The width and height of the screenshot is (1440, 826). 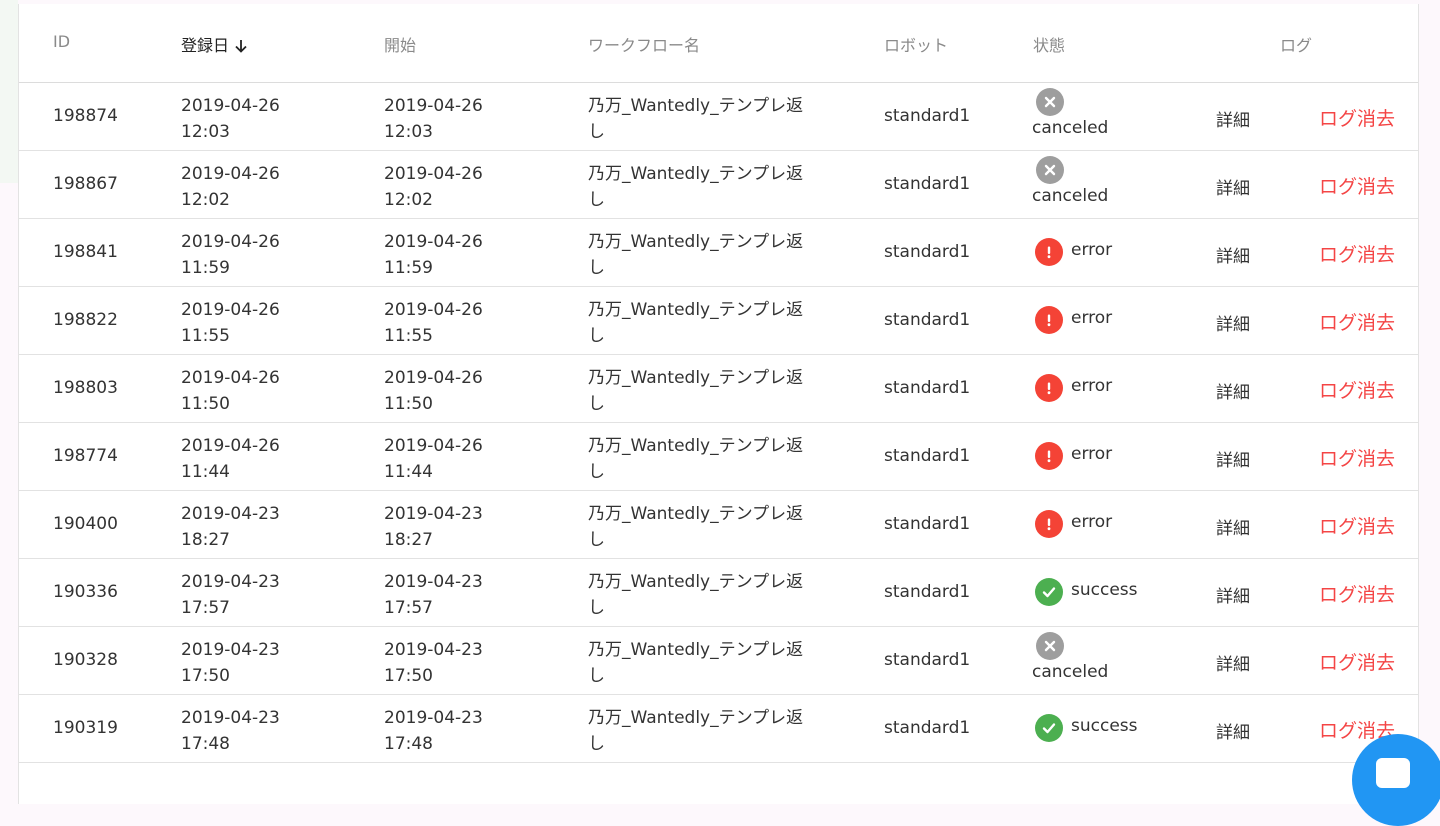 What do you see at coordinates (1070, 672) in the screenshot?
I see `status-label: canceled` at bounding box center [1070, 672].